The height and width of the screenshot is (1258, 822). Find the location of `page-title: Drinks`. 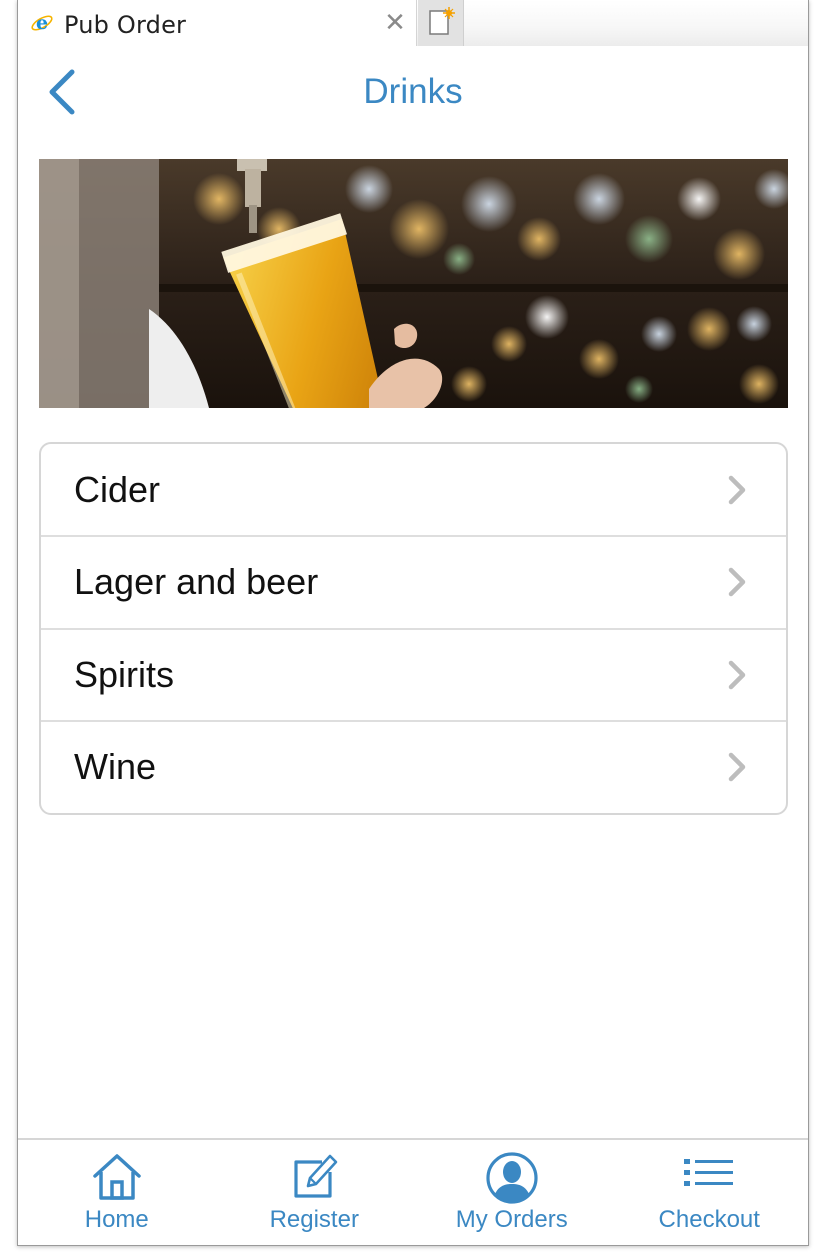

page-title: Drinks is located at coordinates (413, 91).